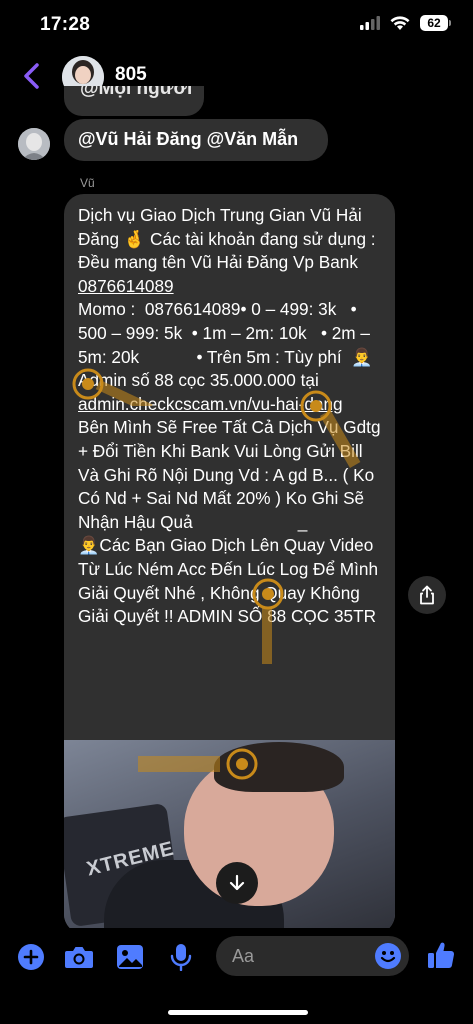 The image size is (473, 1024). I want to click on share-icon, so click(427, 595).